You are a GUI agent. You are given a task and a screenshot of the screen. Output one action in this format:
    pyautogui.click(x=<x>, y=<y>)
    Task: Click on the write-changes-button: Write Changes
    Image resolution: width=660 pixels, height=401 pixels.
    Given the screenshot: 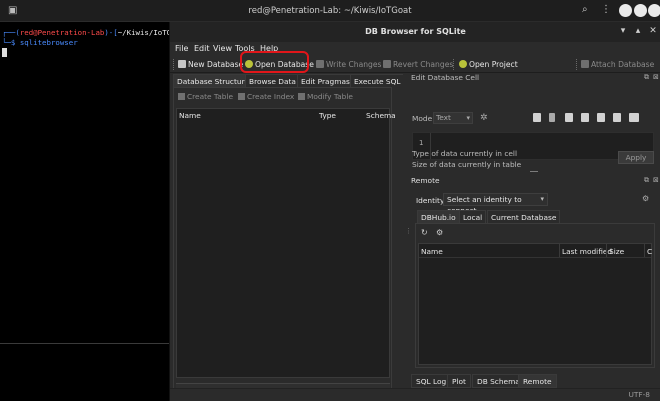 What is the action you would take?
    pyautogui.click(x=349, y=64)
    